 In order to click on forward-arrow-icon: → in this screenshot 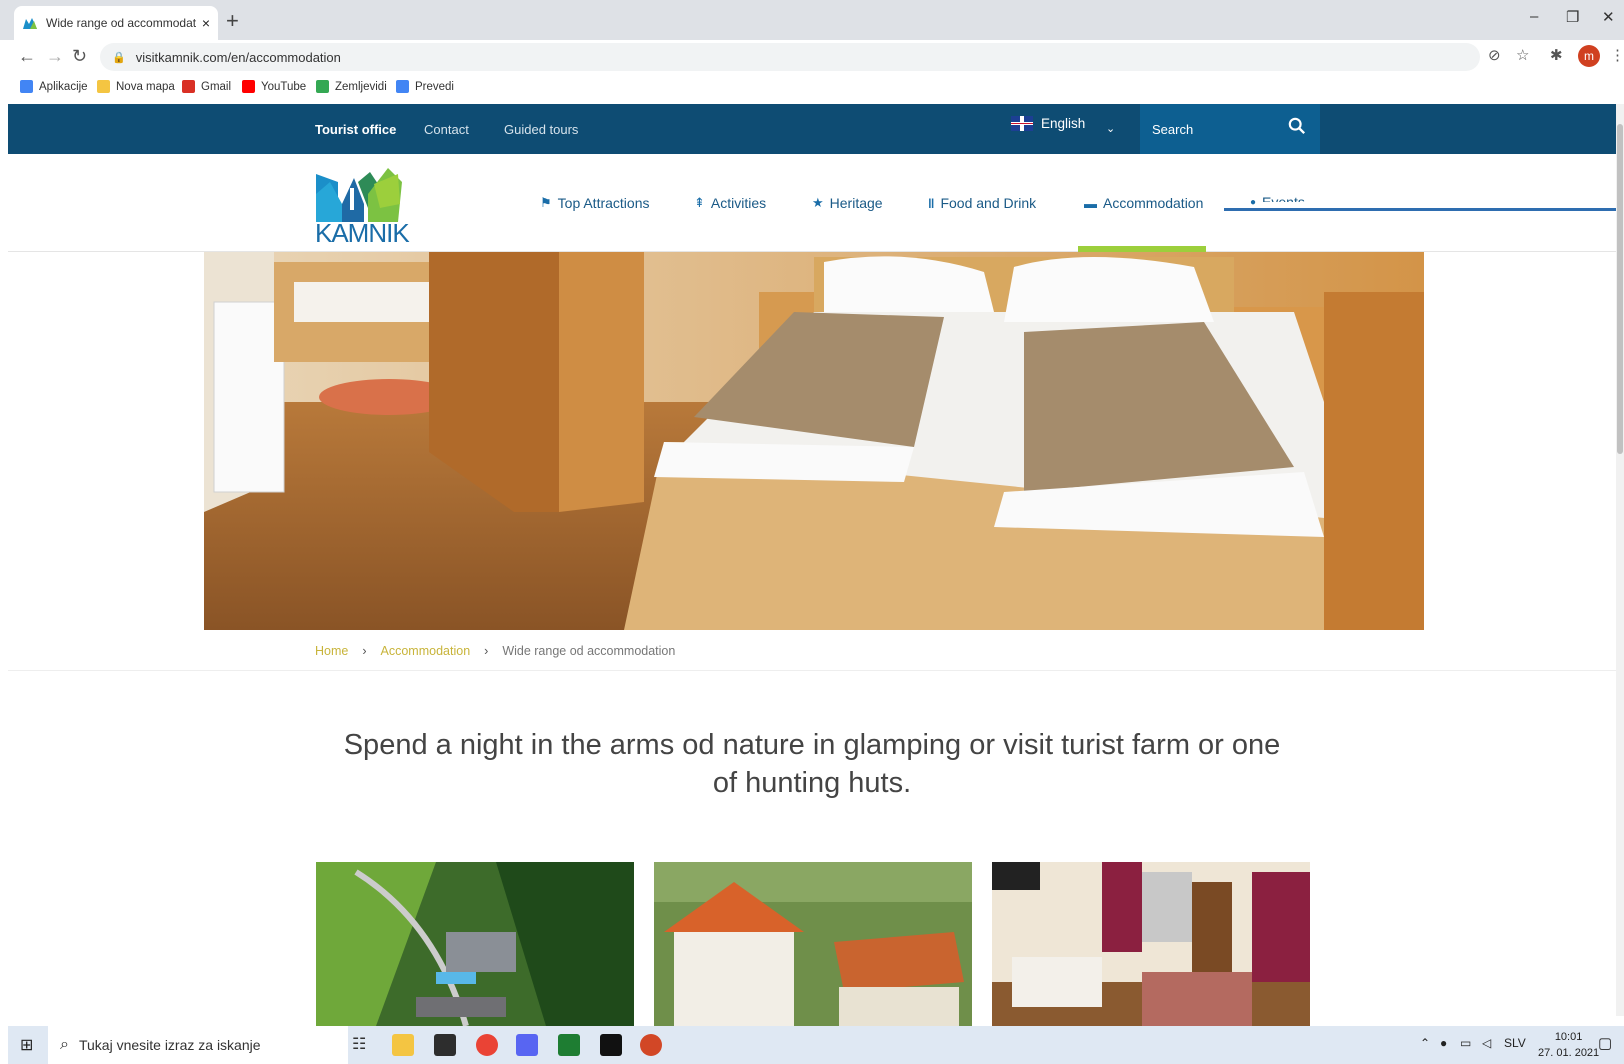, I will do `click(55, 56)`.